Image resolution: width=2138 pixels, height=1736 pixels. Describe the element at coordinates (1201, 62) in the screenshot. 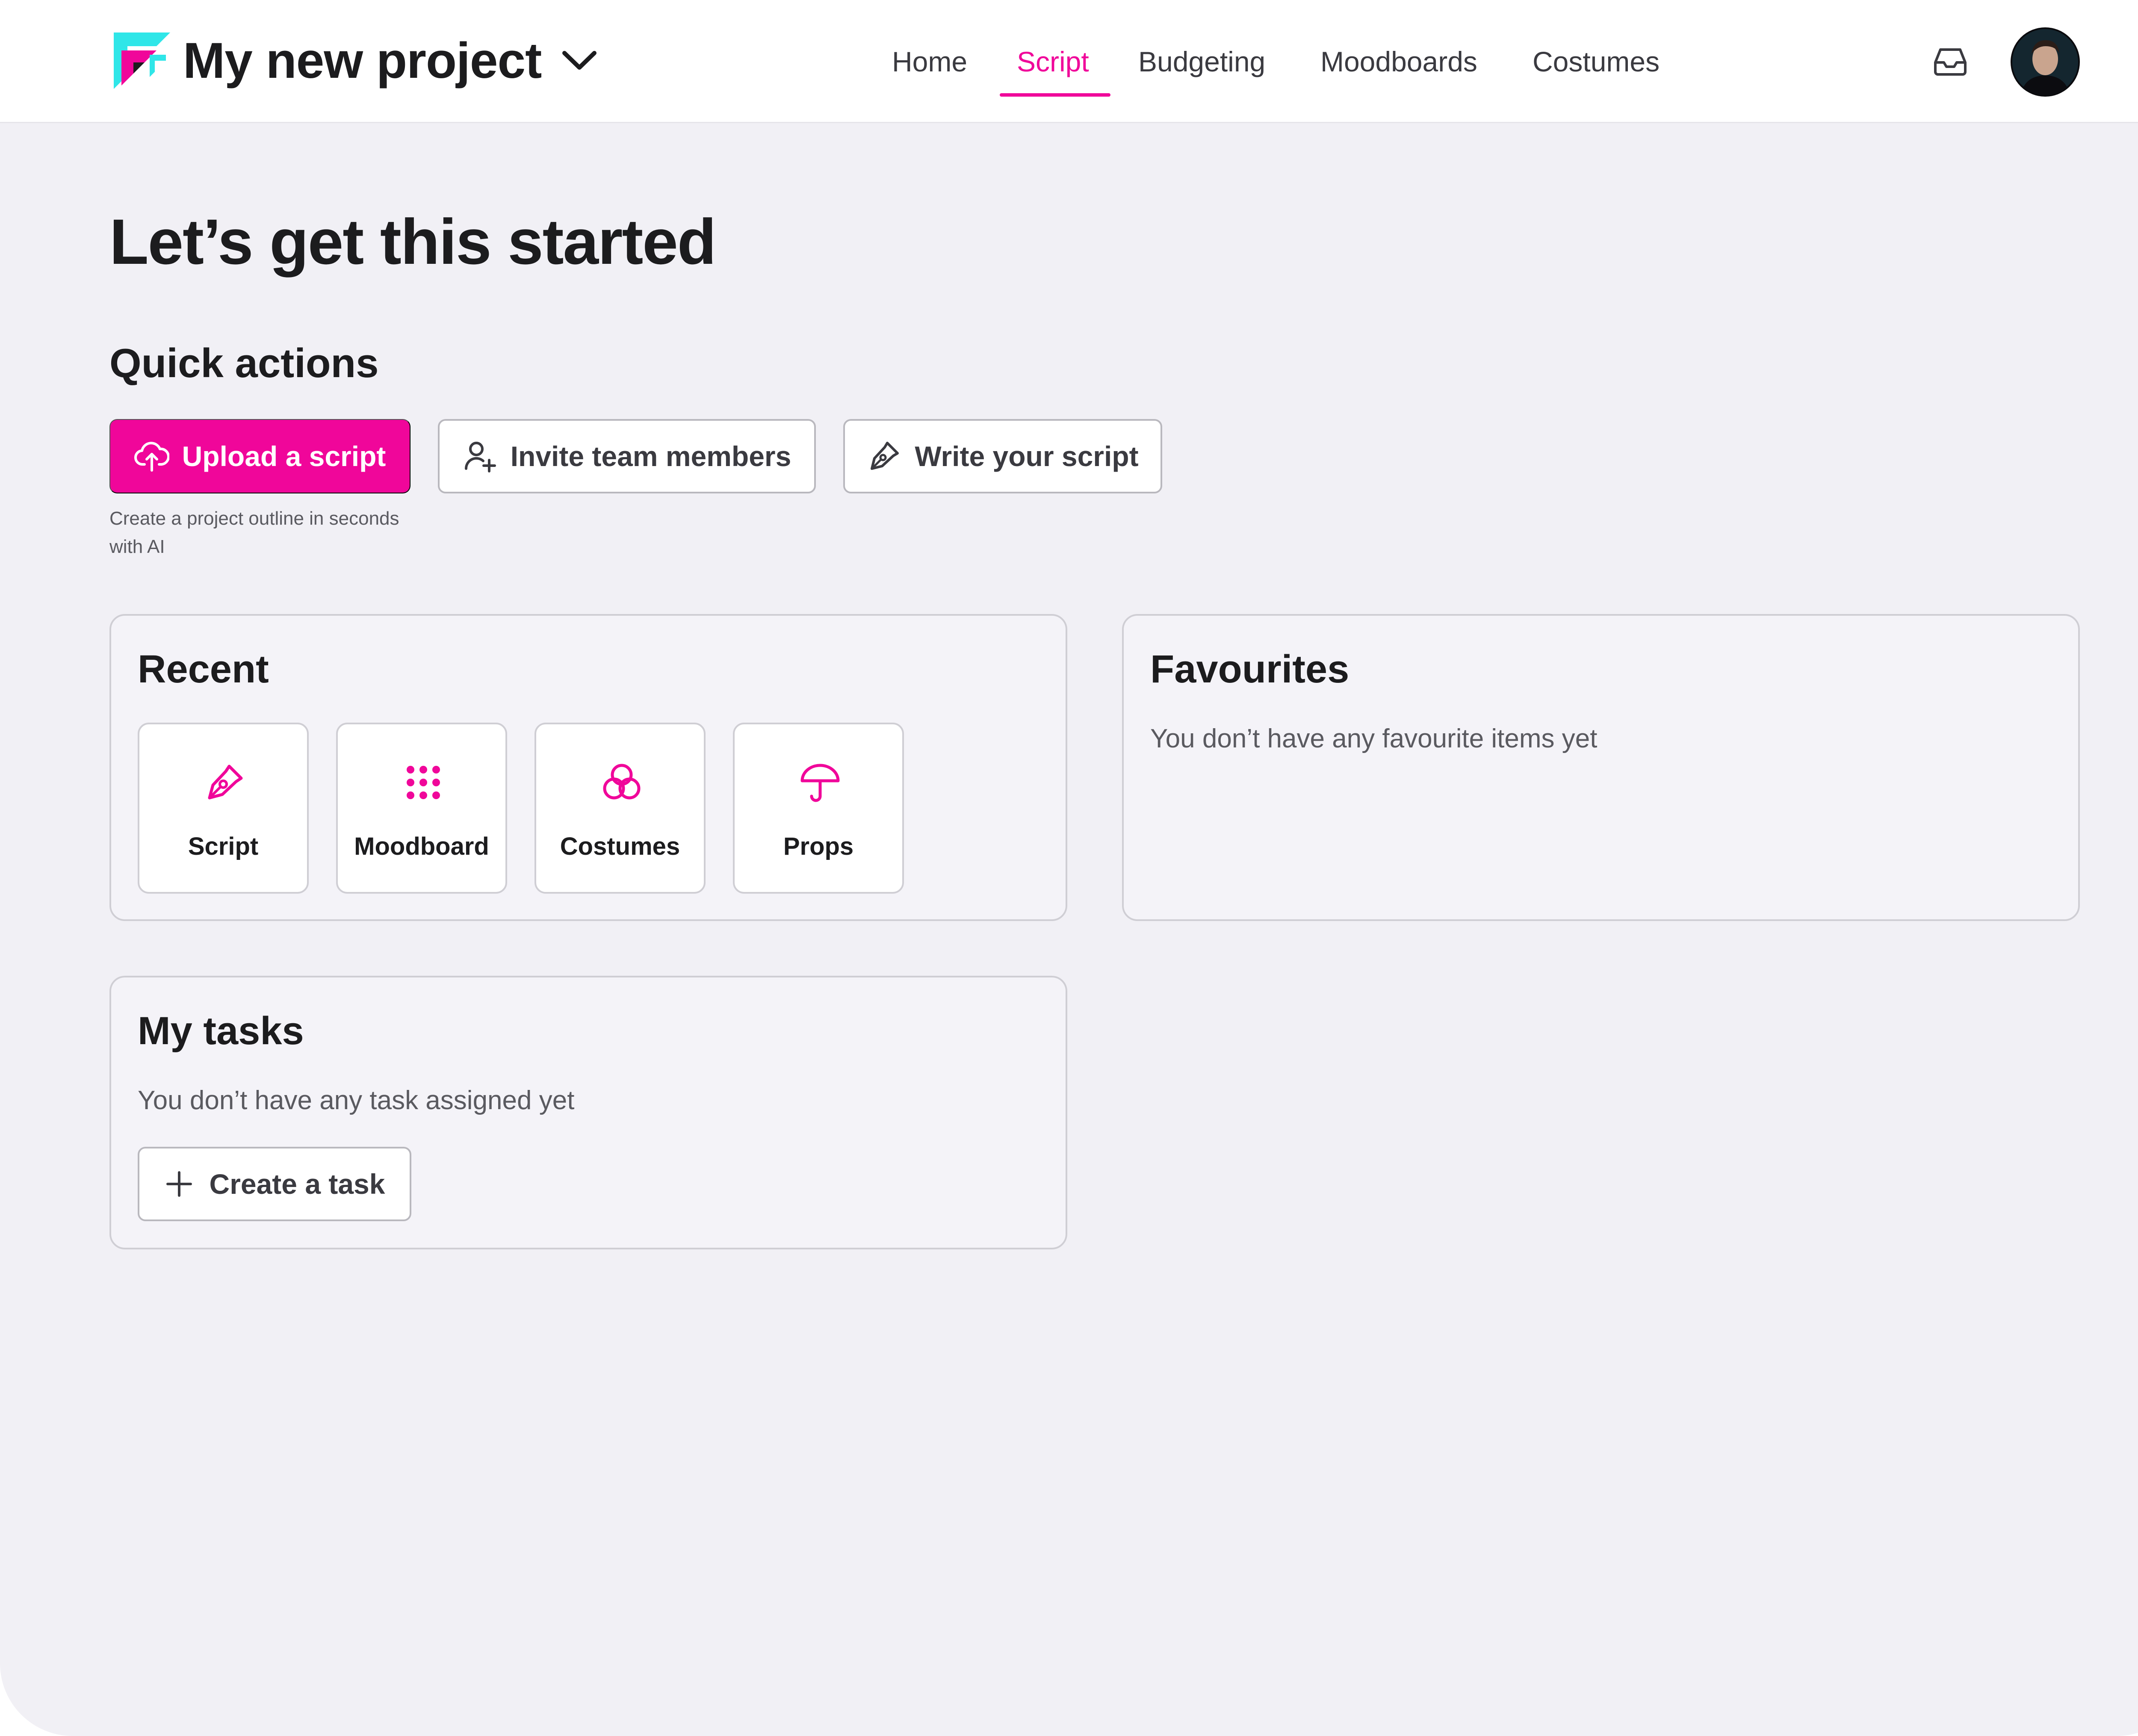

I see `nav-tab-budgeting: Budgeting` at that location.